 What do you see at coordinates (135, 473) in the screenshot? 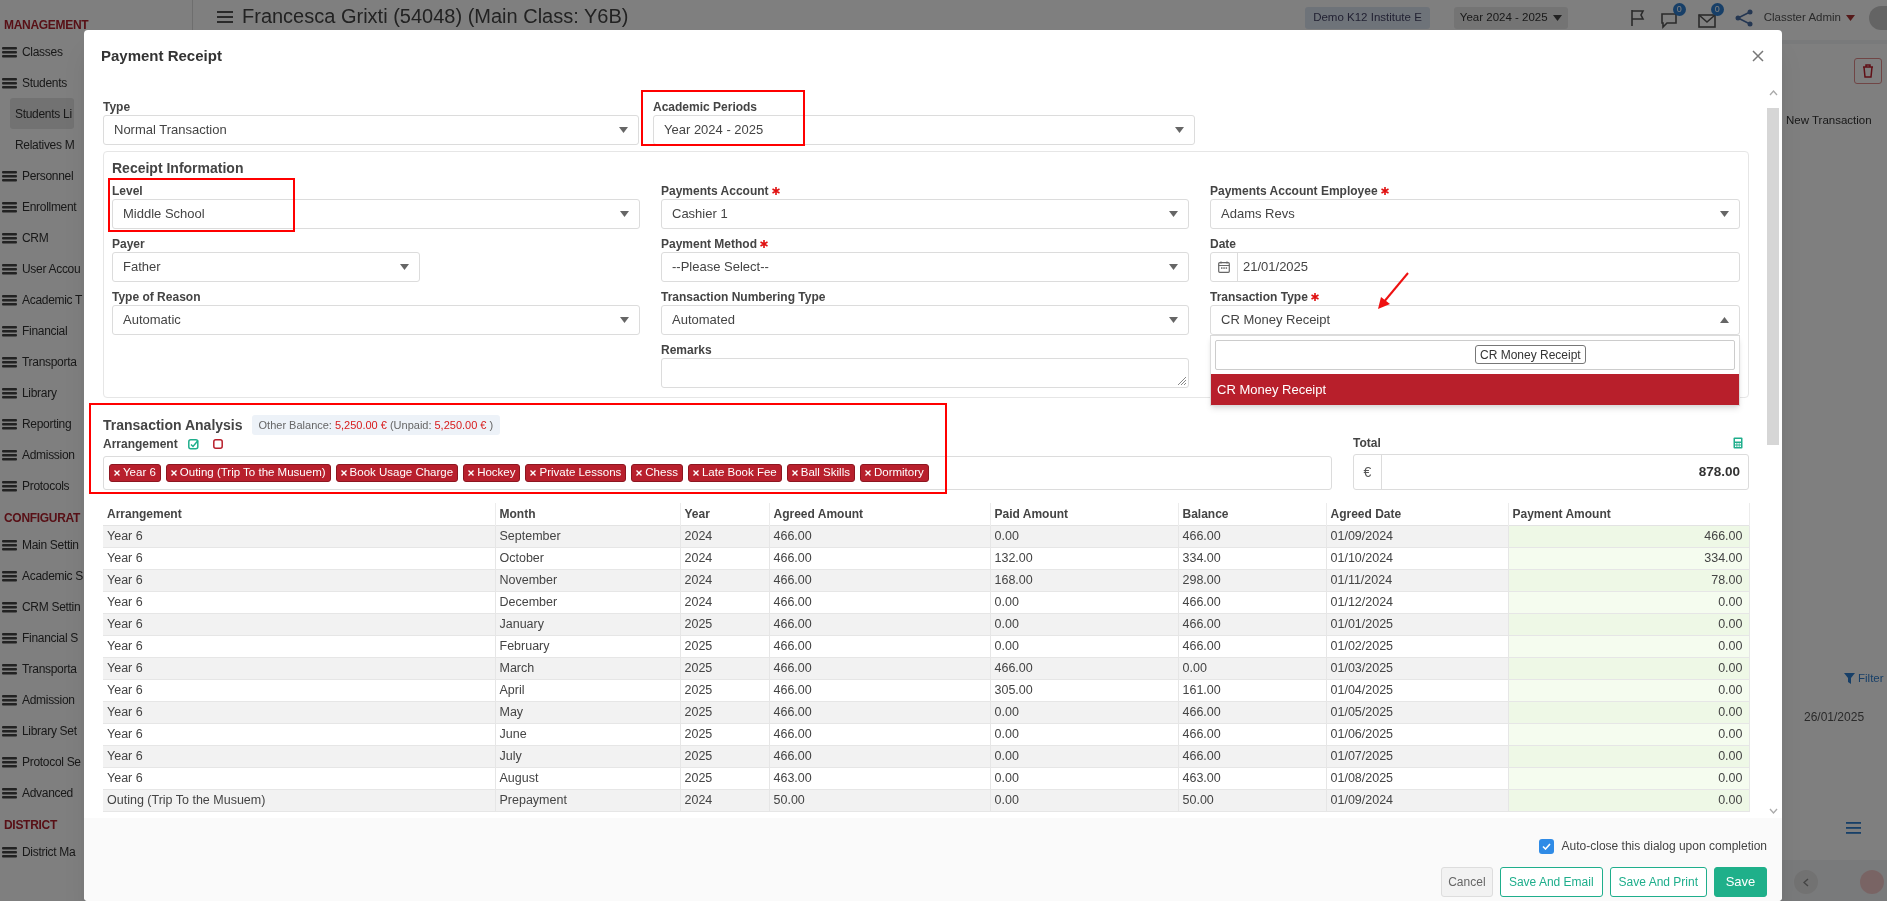
I see `tag: Year 6` at bounding box center [135, 473].